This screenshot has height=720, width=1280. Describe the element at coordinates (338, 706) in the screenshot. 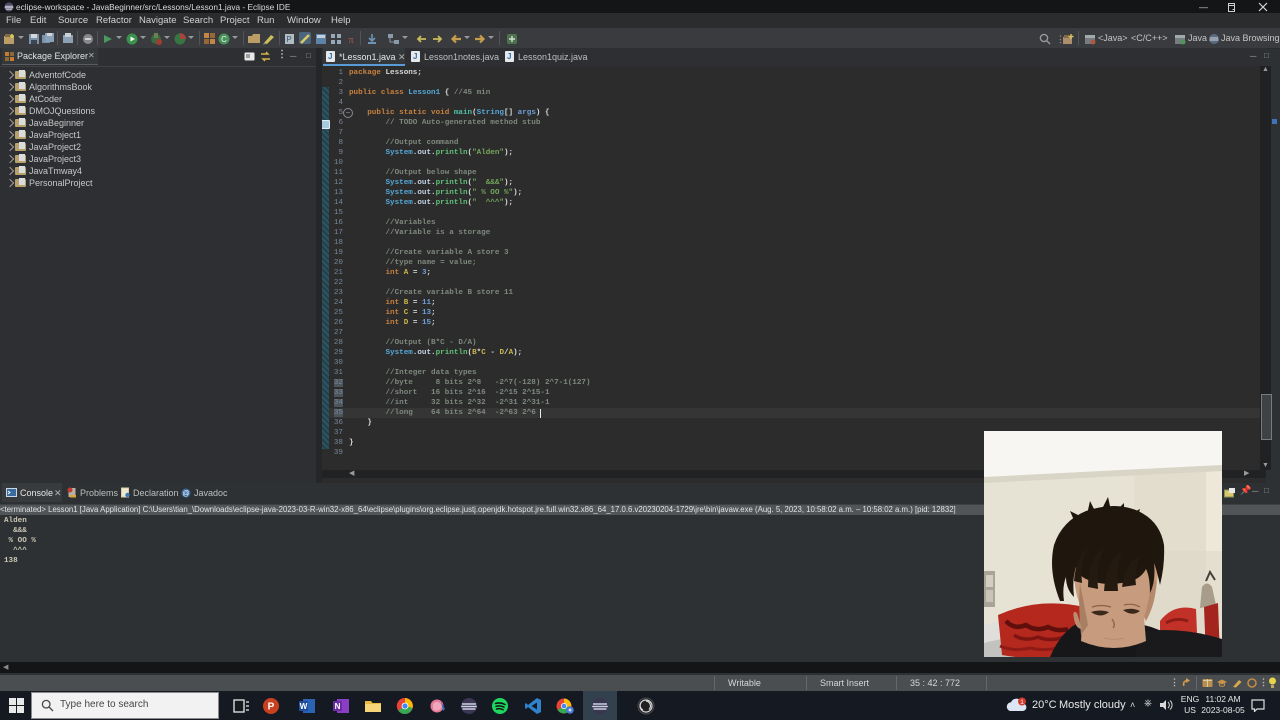

I see `svg-text: N` at that location.